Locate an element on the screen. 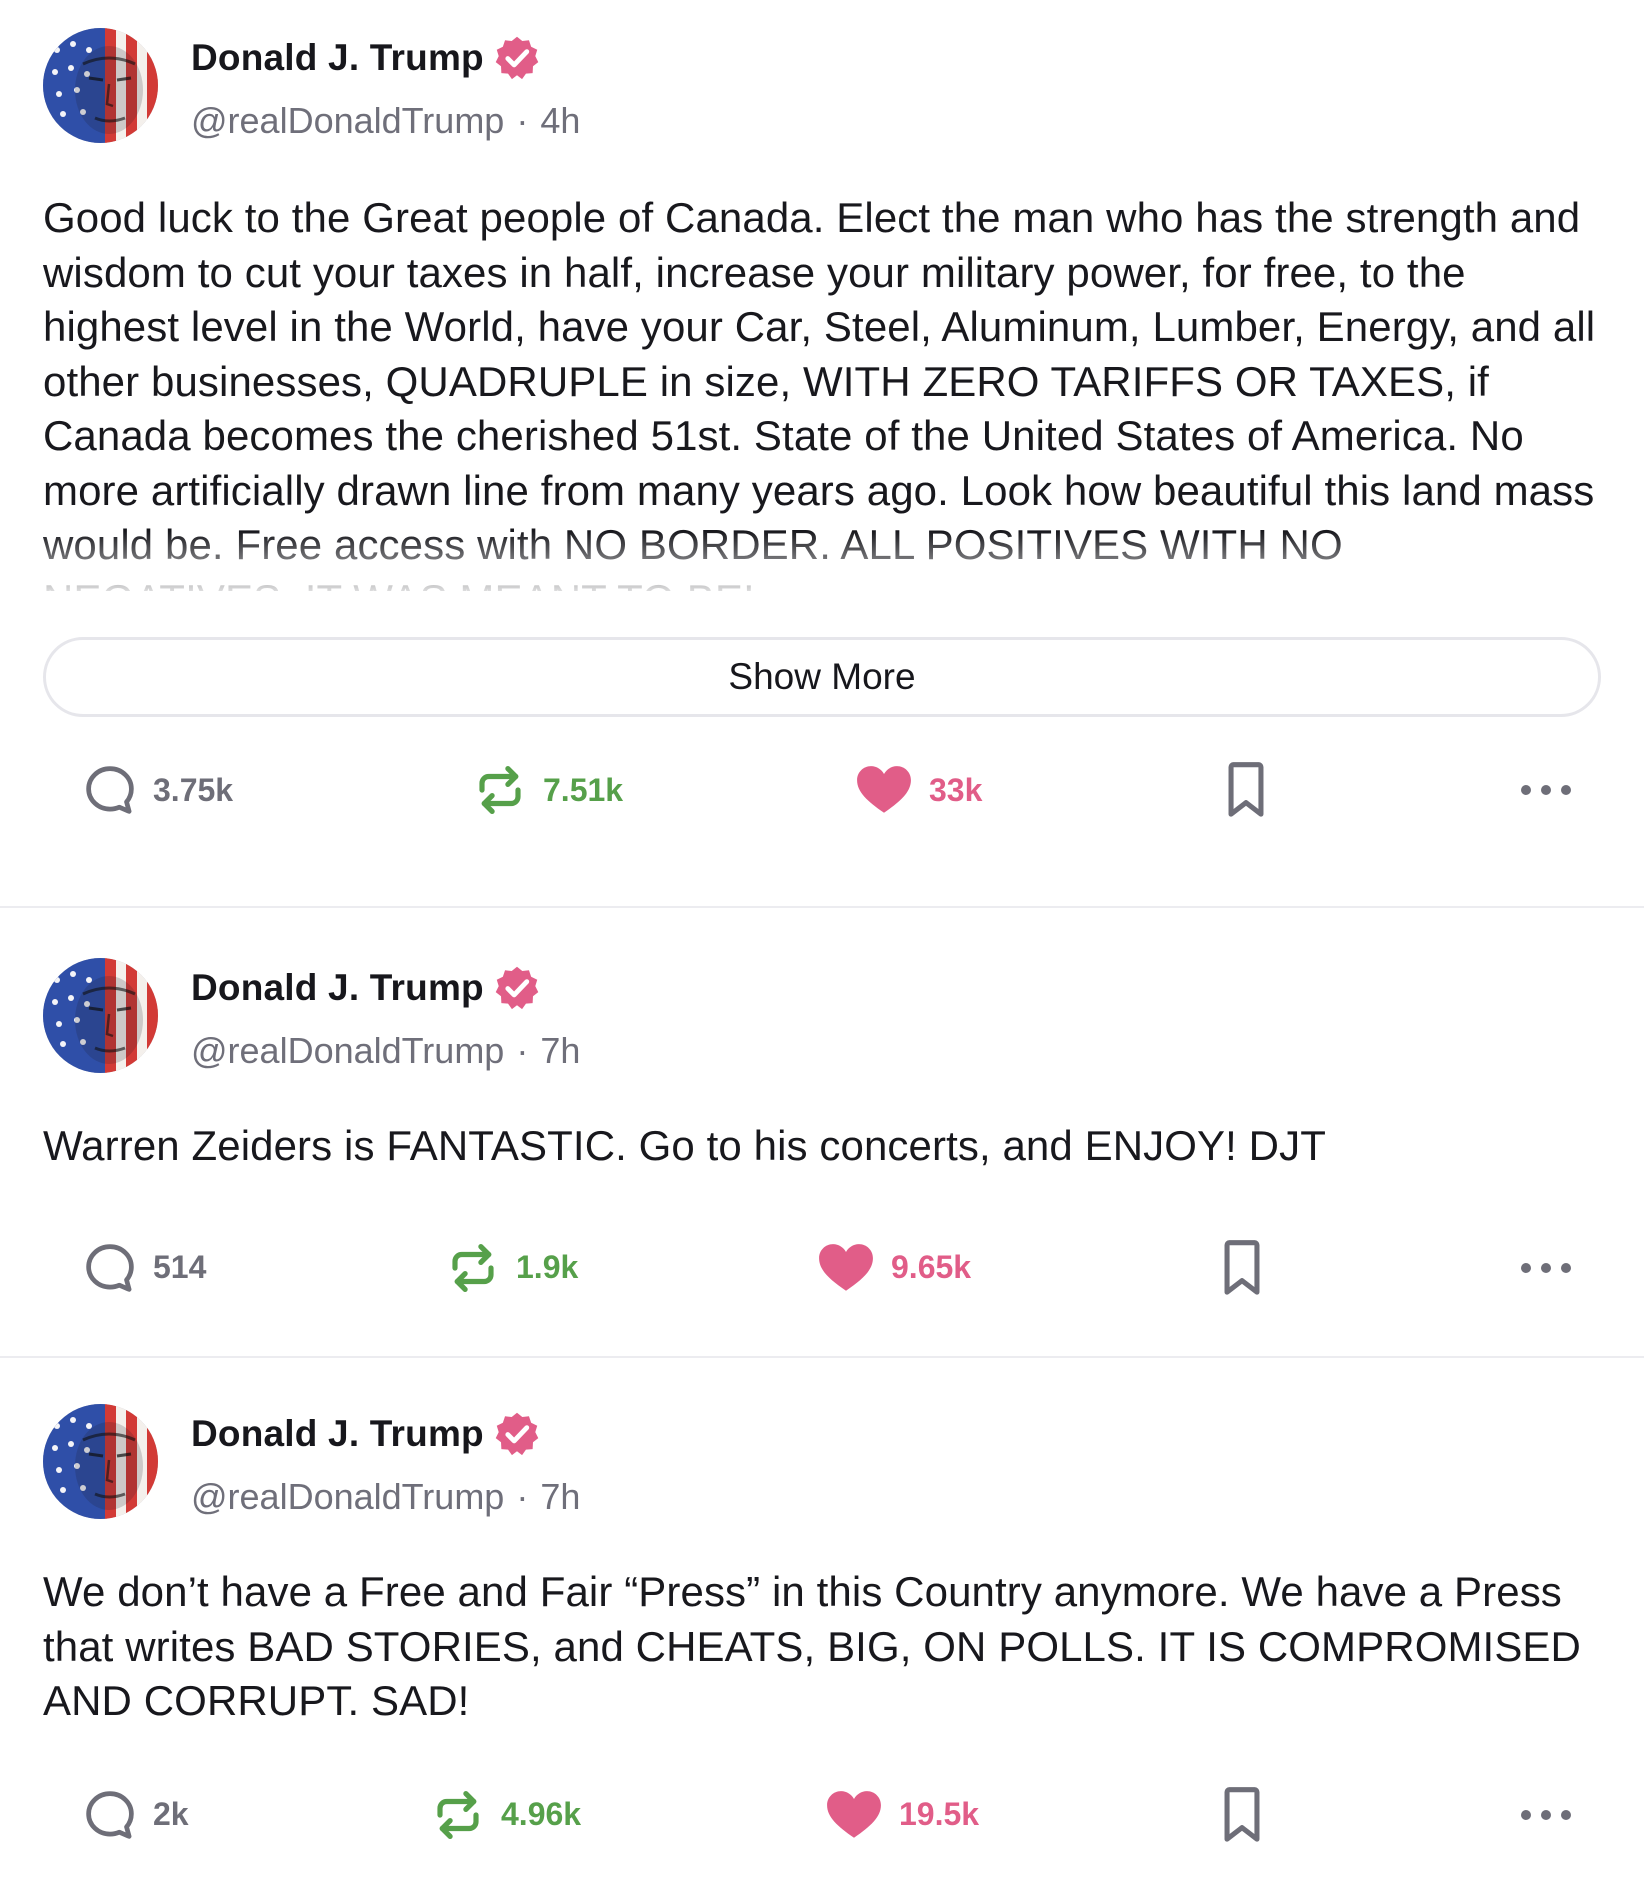  post-actions: 514 1.9k 9.65k is located at coordinates (822, 1268).